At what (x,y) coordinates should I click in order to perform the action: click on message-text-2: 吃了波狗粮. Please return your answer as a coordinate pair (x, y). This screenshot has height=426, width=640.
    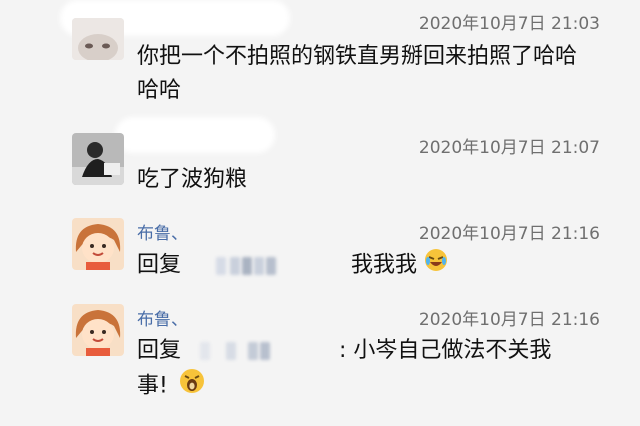
    Looking at the image, I should click on (192, 179).